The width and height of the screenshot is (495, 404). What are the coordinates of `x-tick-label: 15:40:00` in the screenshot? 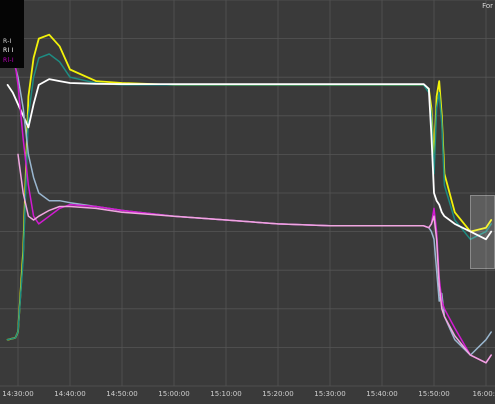 It's located at (381, 394).